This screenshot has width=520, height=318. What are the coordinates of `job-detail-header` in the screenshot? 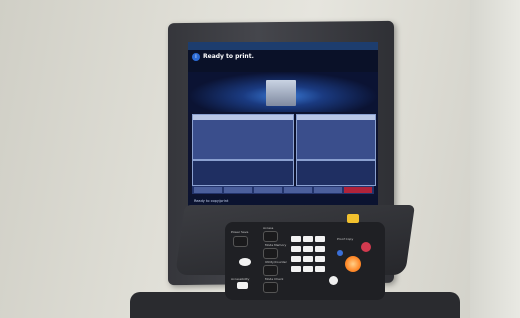 It's located at (336, 117).